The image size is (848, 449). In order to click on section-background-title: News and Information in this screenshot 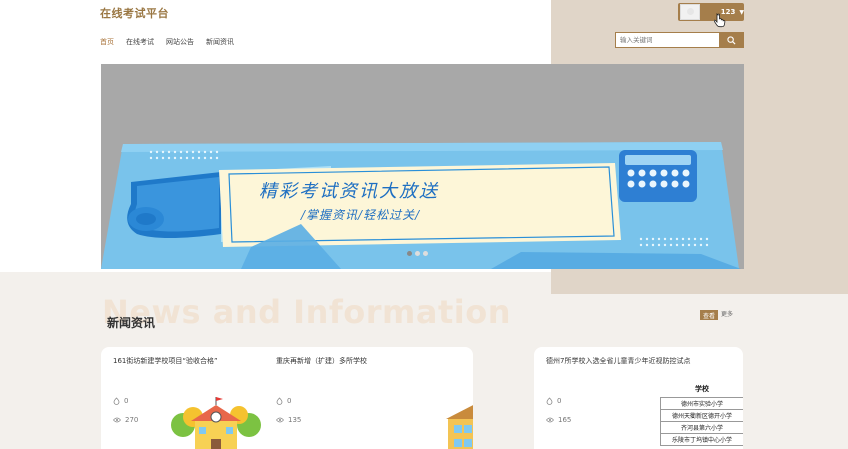, I will do `click(306, 312)`.